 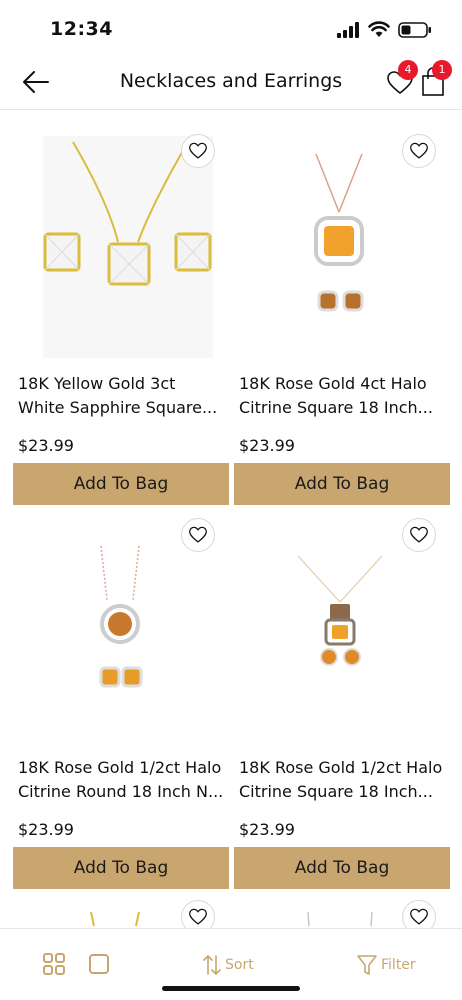 What do you see at coordinates (348, 30) in the screenshot?
I see `signal-icon` at bounding box center [348, 30].